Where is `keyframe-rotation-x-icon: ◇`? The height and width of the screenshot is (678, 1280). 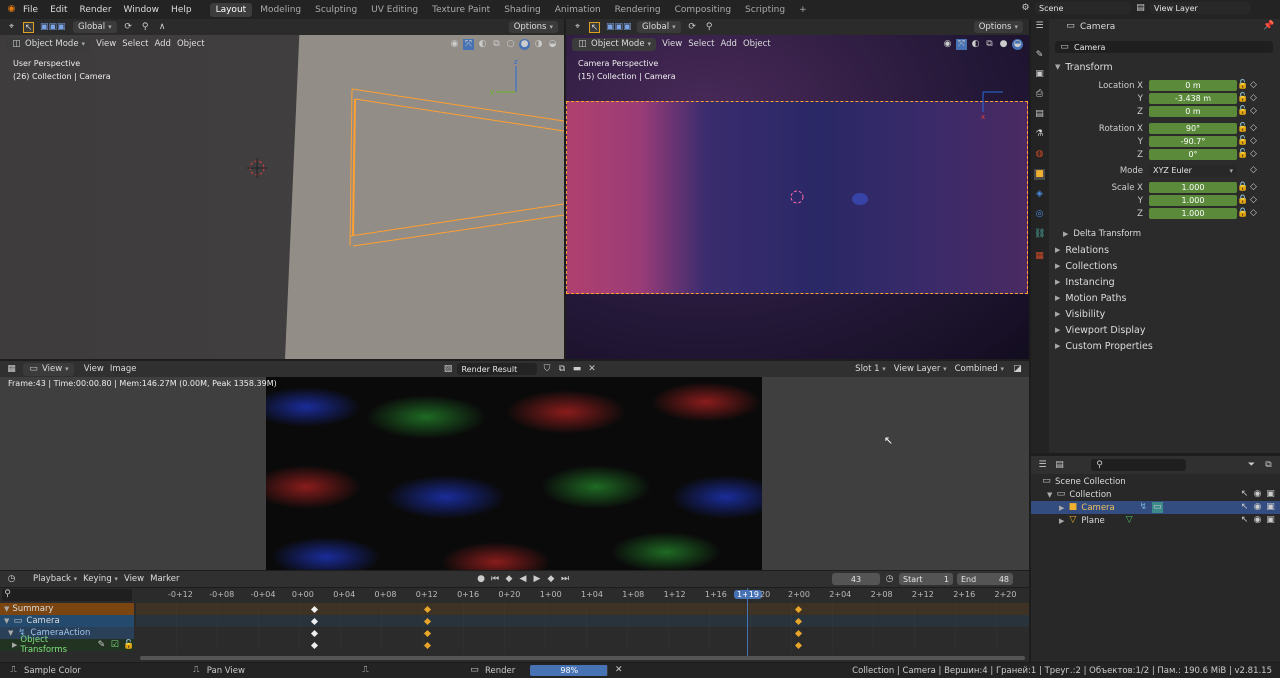 keyframe-rotation-x-icon: ◇ is located at coordinates (1253, 128).